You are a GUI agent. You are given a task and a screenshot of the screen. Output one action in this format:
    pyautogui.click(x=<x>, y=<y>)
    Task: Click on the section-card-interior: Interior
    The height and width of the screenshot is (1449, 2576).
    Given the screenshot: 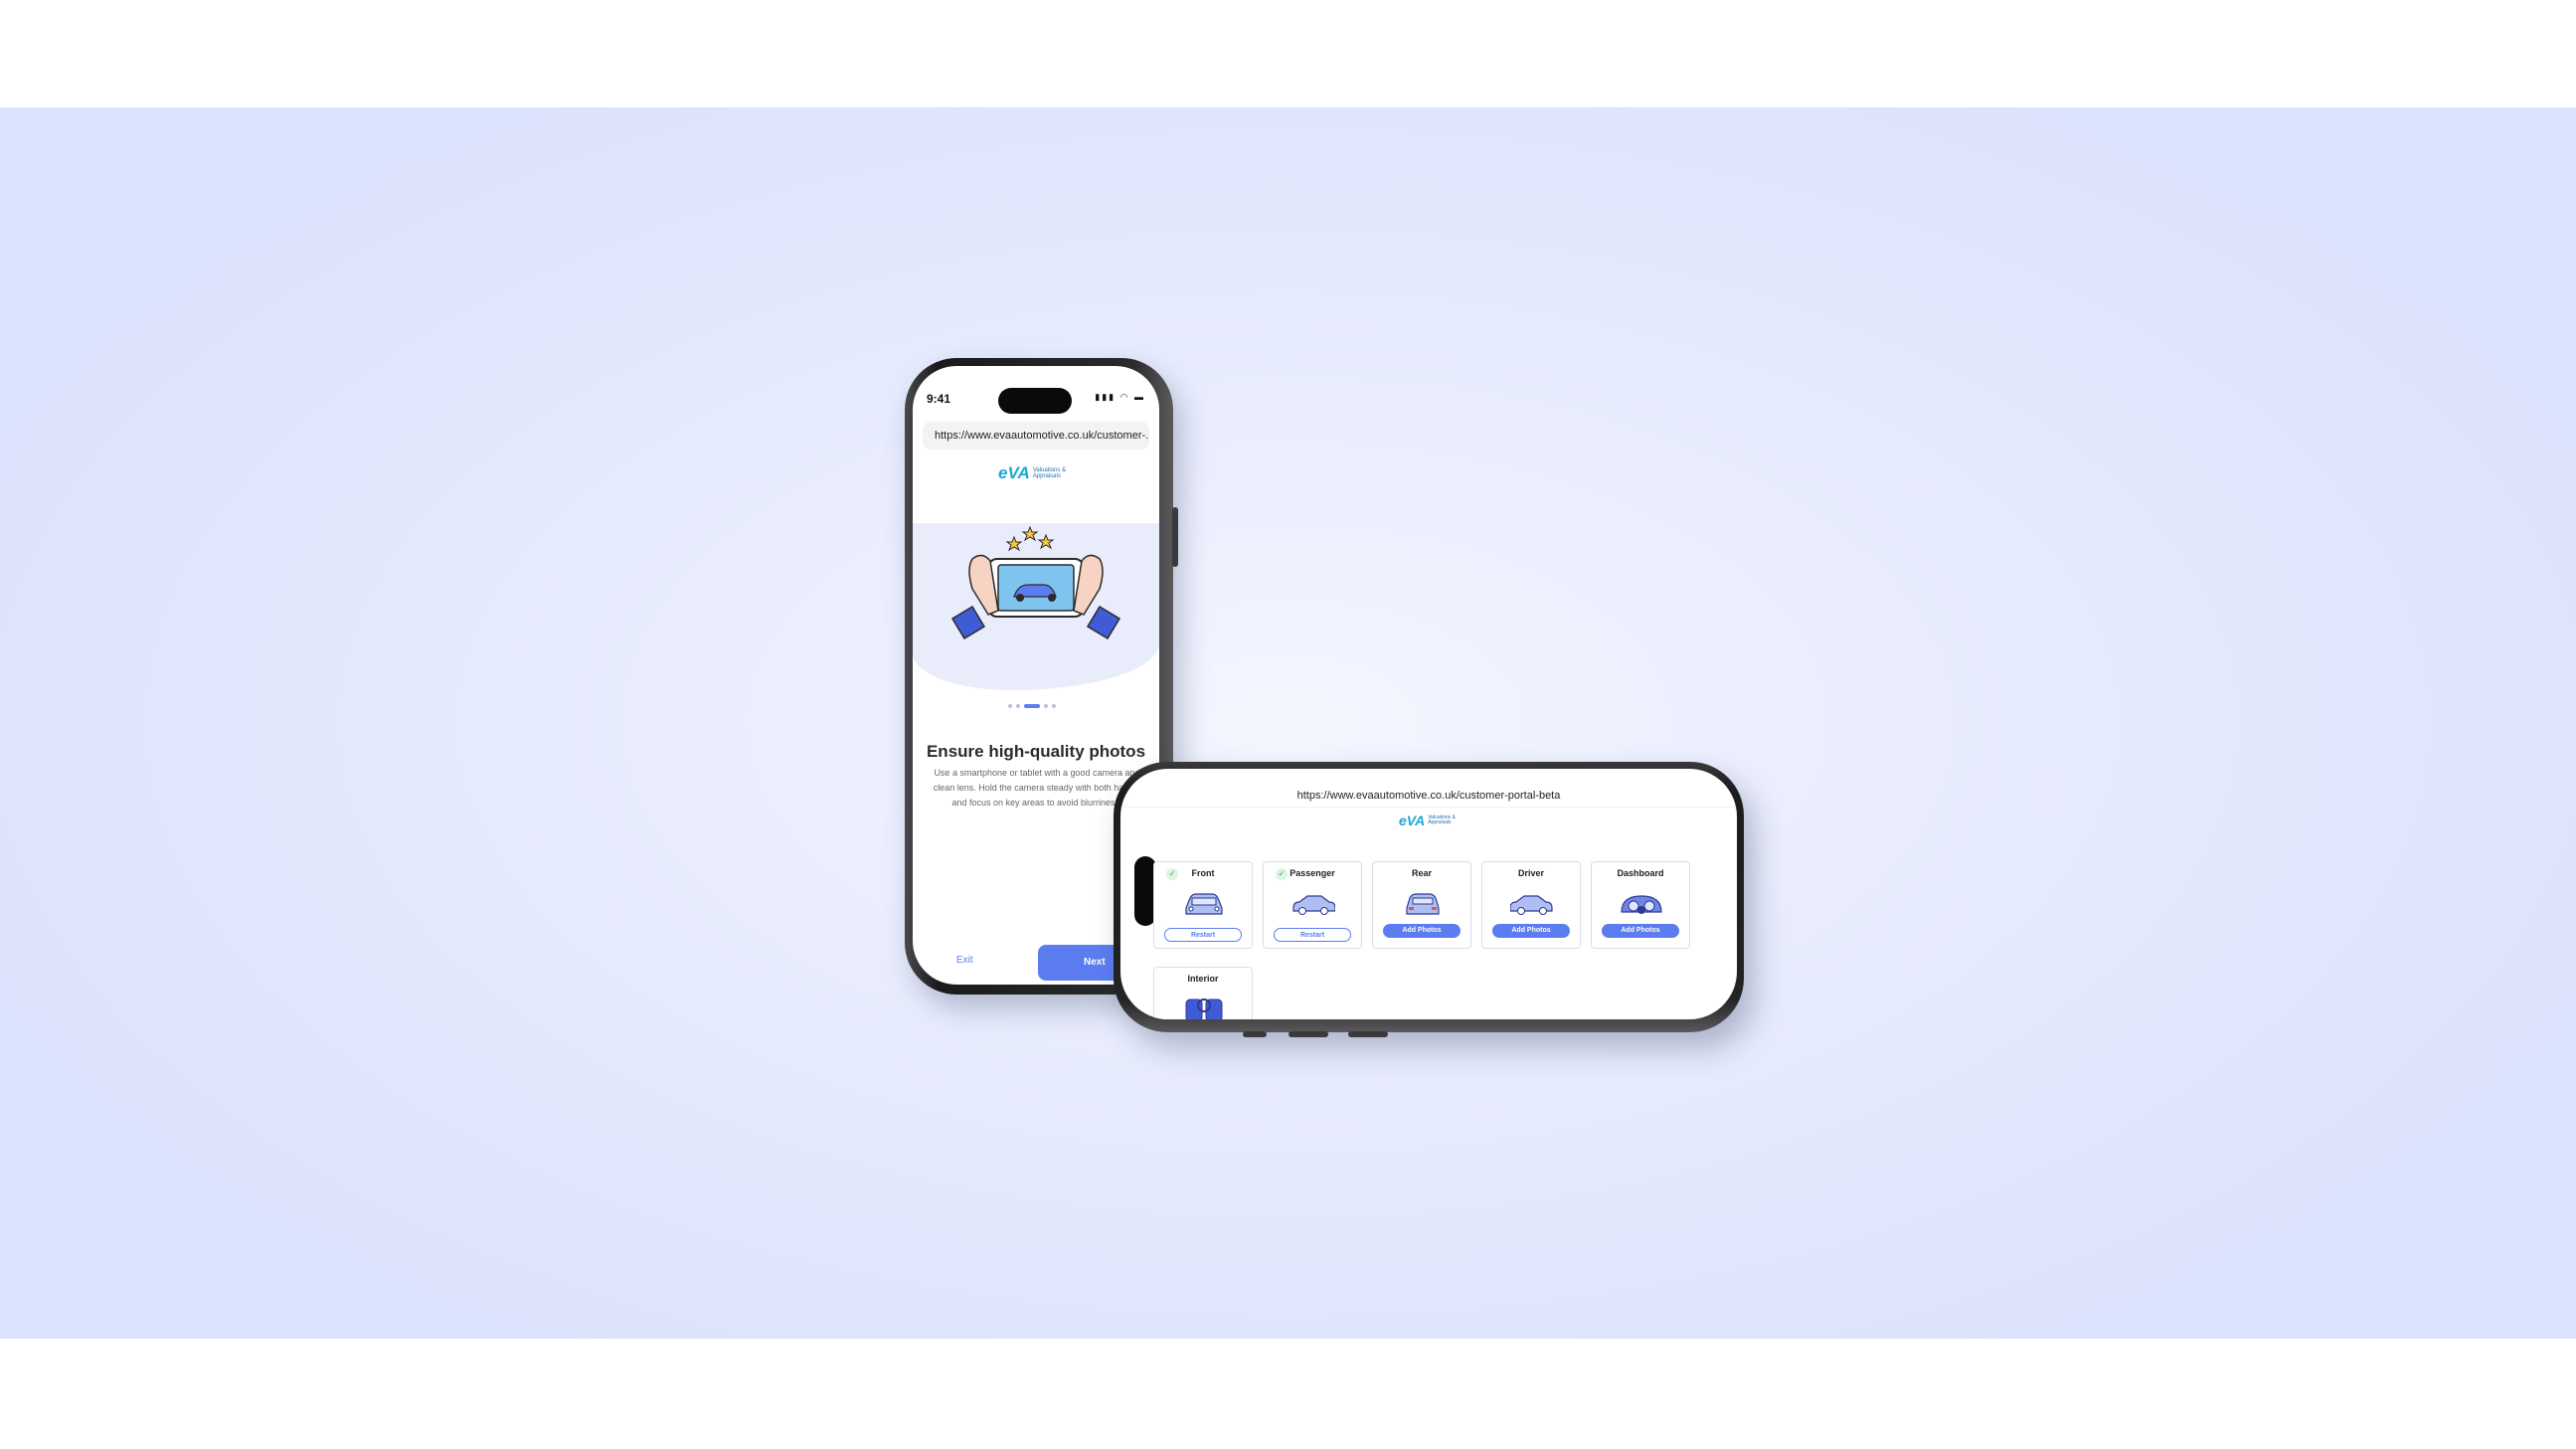 What is the action you would take?
    pyautogui.click(x=1203, y=993)
    